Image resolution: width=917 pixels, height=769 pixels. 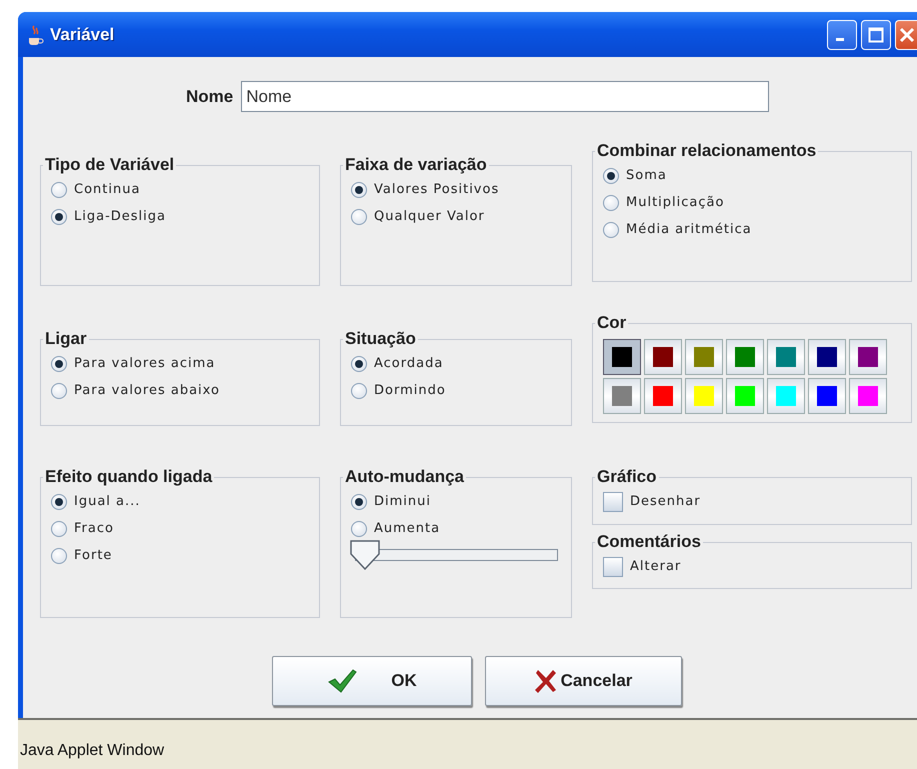 I want to click on ok-button: OK, so click(x=372, y=681).